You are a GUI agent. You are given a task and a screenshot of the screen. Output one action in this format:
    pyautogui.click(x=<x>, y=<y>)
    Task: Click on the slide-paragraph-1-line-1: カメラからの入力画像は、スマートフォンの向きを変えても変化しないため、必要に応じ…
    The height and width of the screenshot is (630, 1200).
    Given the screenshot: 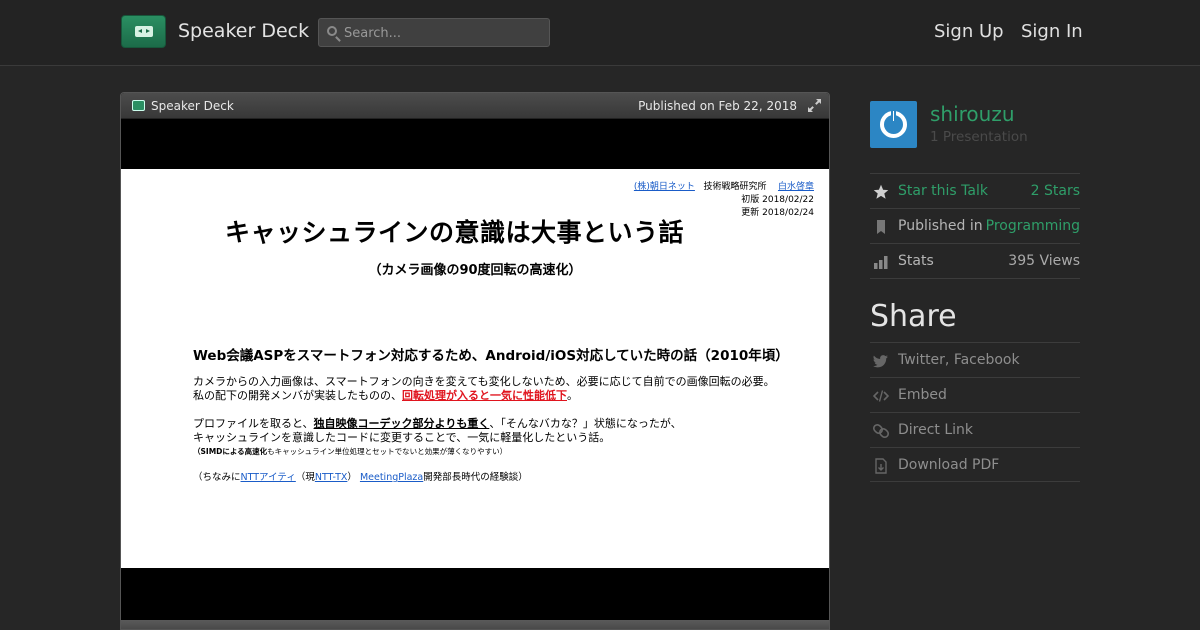 What is the action you would take?
    pyautogui.click(x=484, y=381)
    